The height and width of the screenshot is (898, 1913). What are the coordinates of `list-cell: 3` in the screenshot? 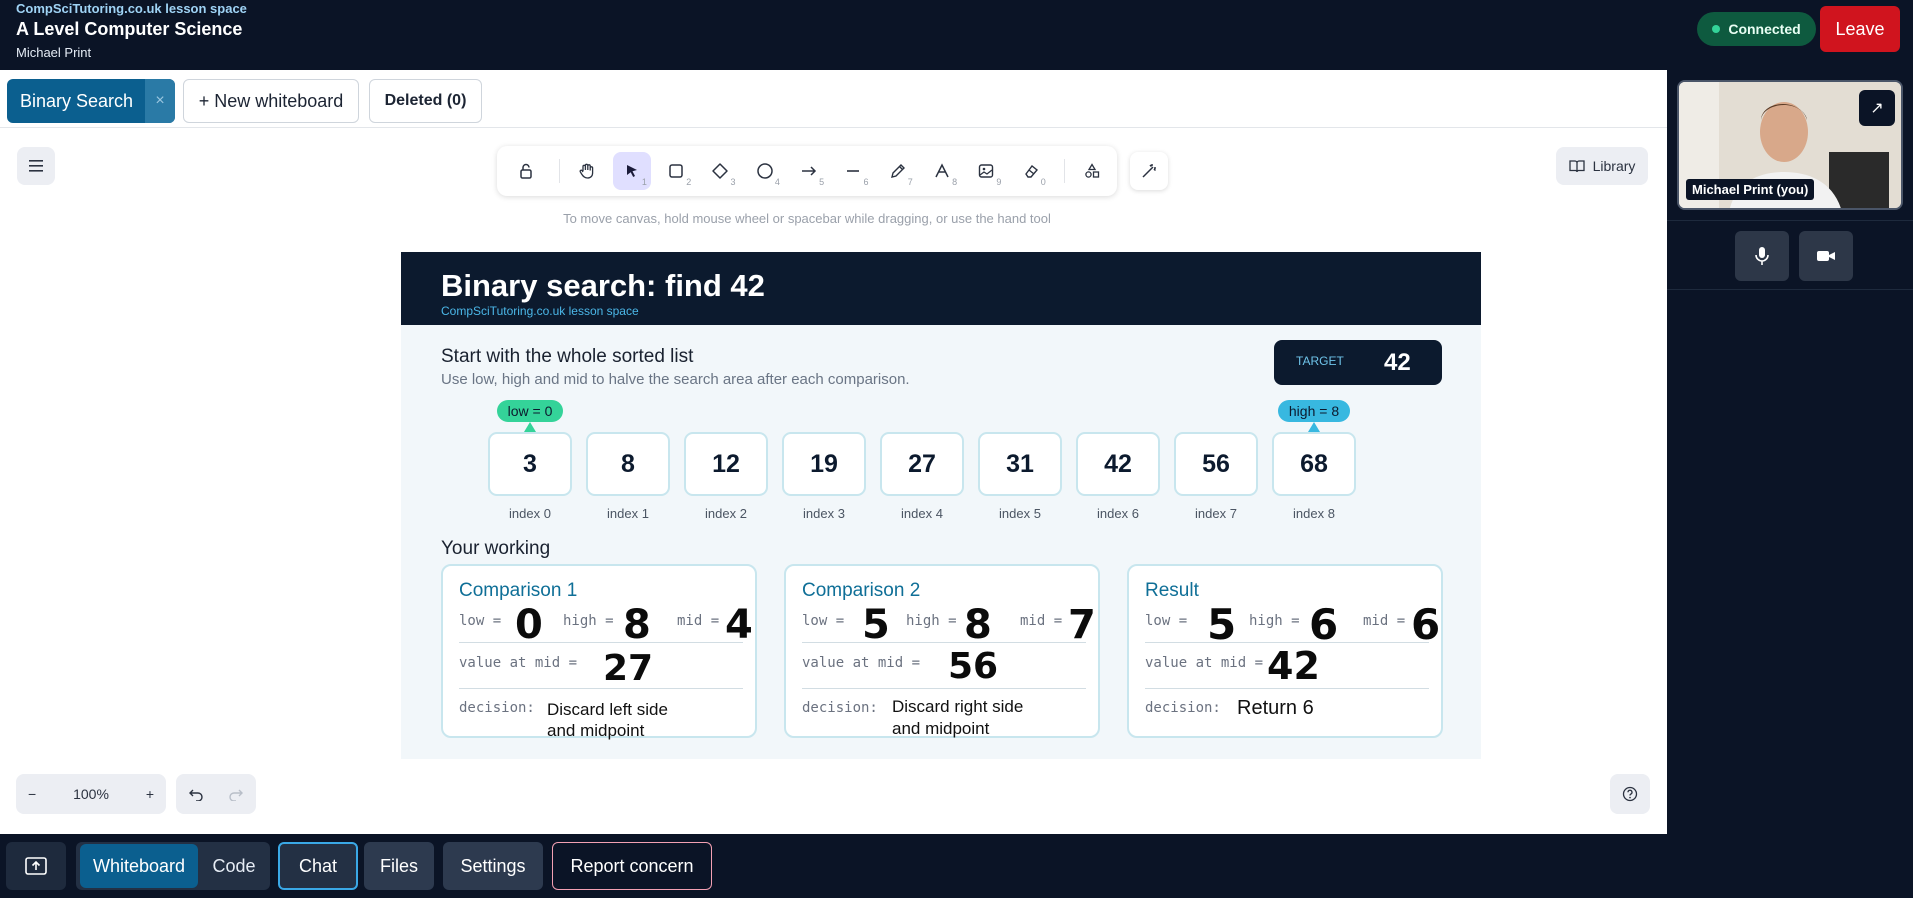 It's located at (530, 464).